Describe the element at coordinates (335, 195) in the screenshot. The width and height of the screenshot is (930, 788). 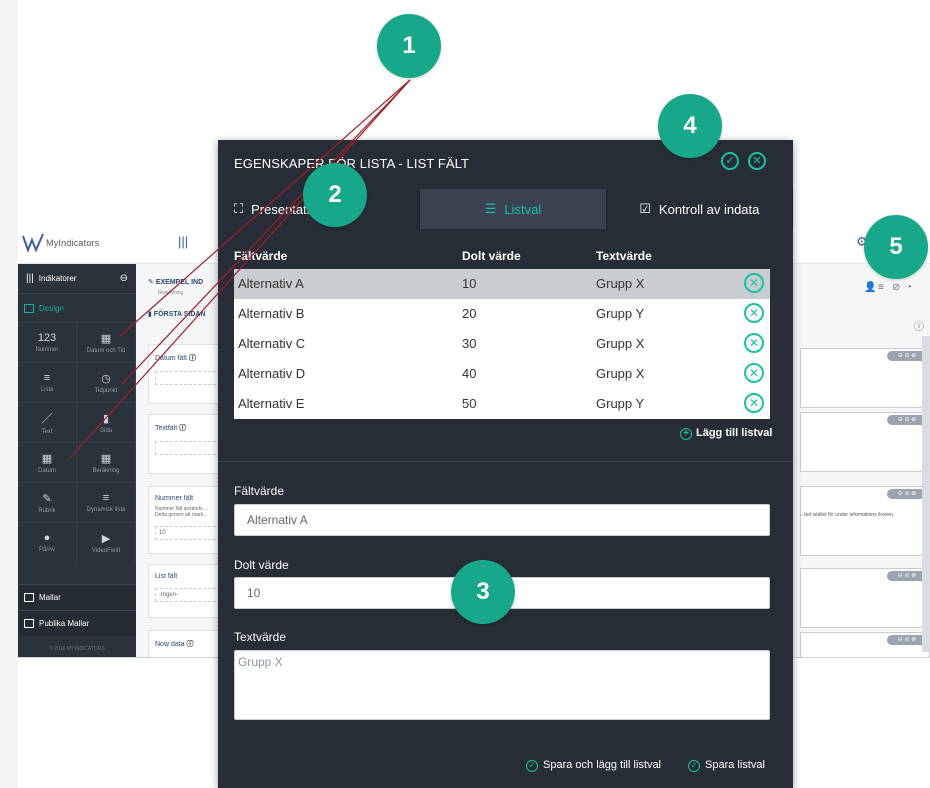
I see `callout-badge-2: 2` at that location.